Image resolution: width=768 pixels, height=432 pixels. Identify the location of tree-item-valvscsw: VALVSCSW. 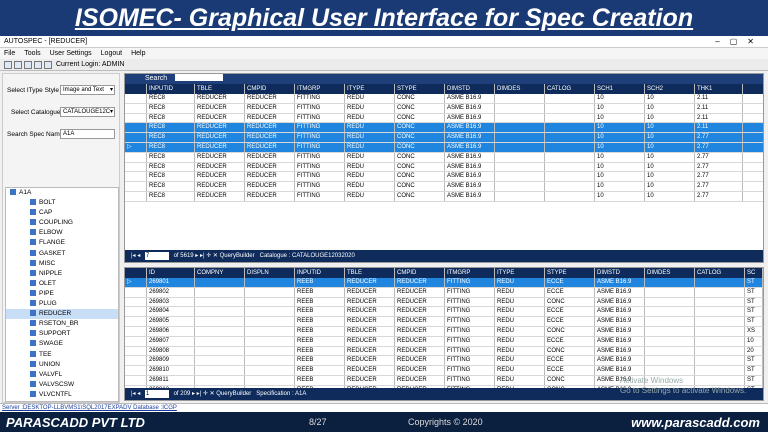
(62, 385).